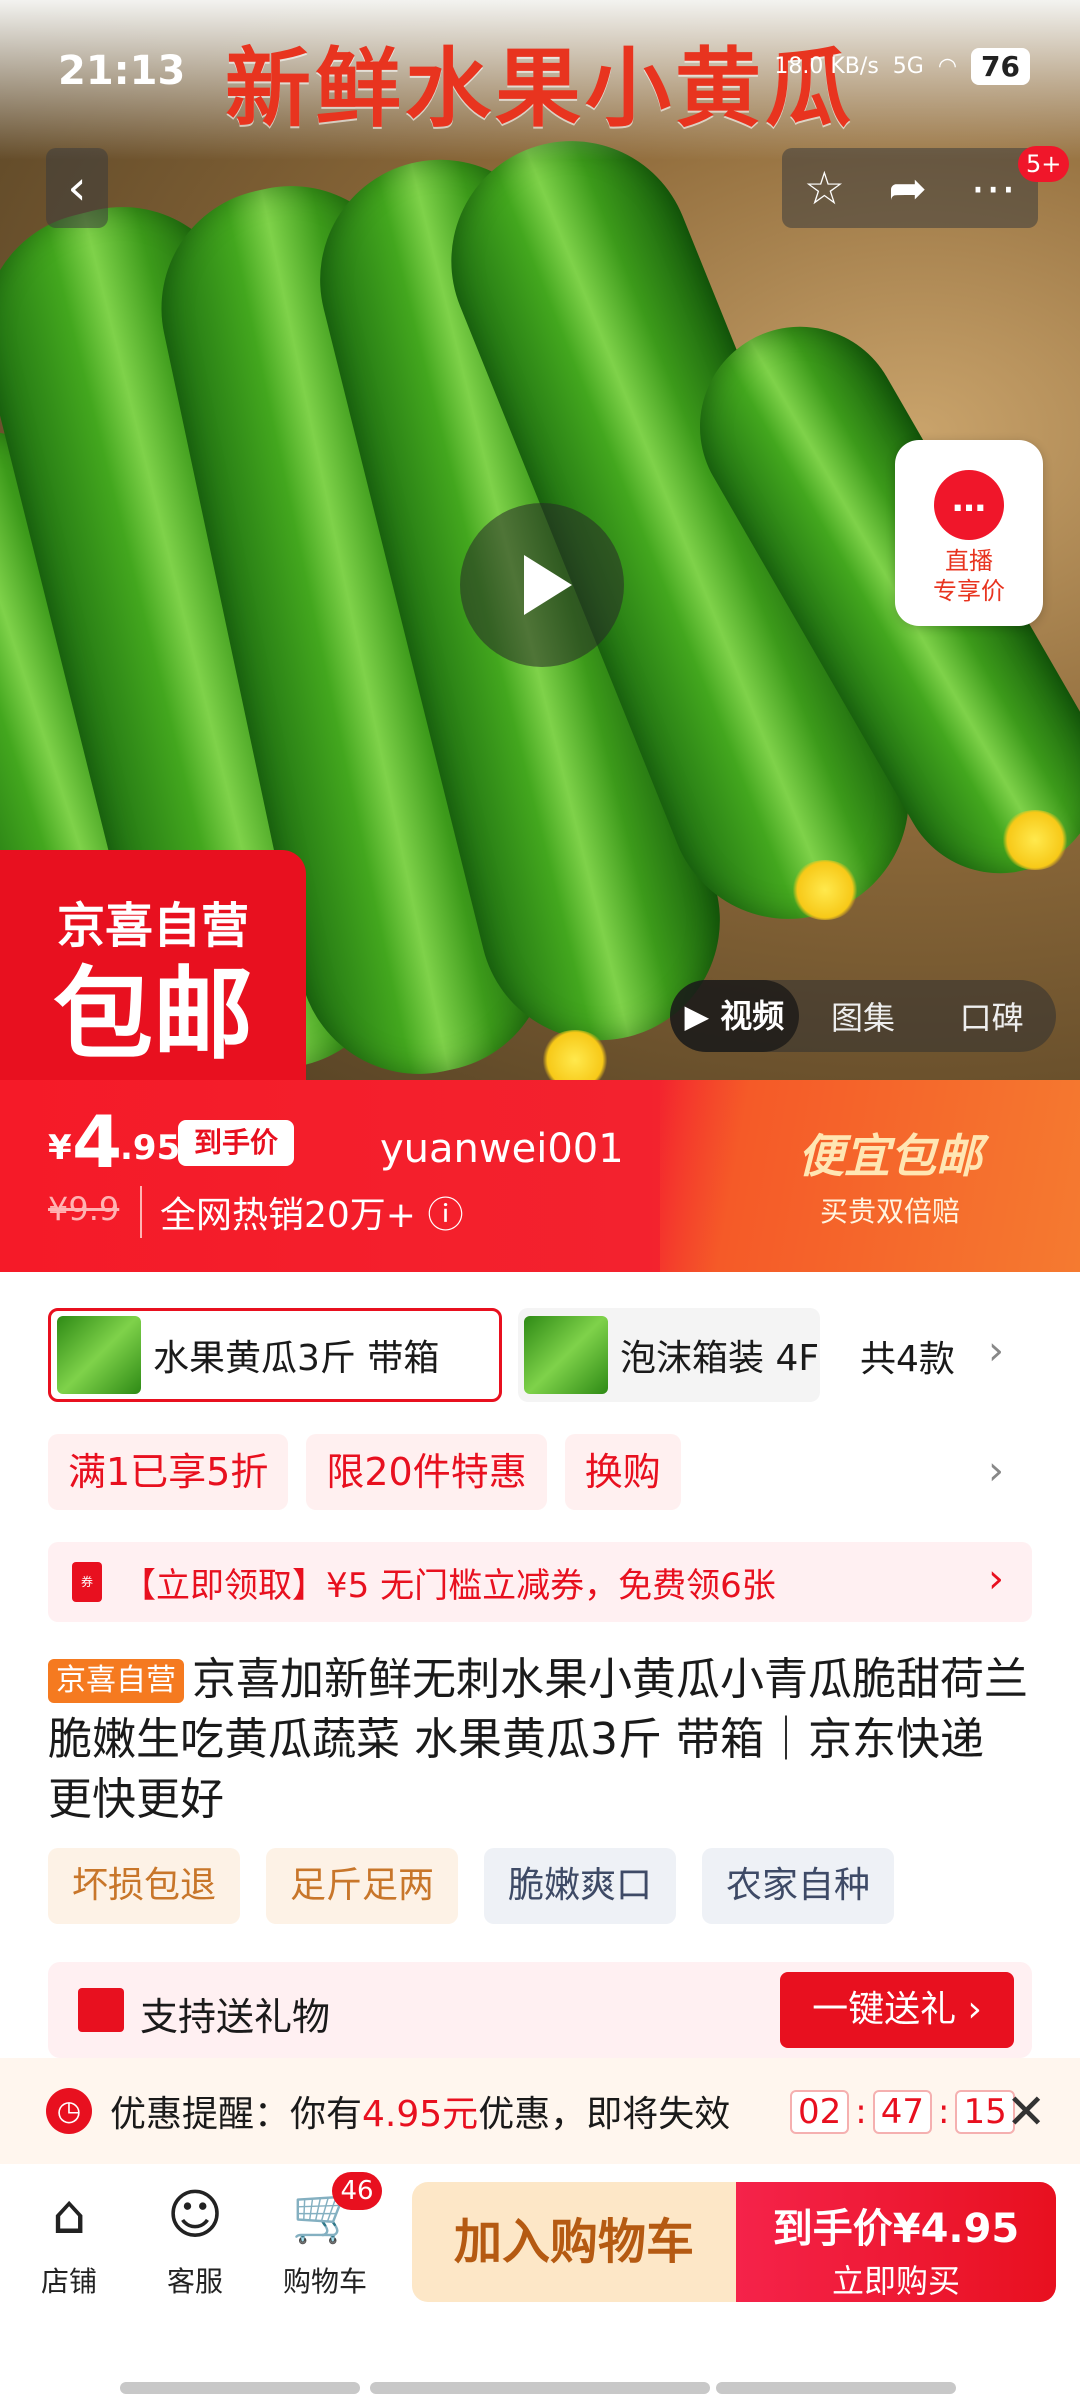  What do you see at coordinates (235, 2017) in the screenshot?
I see `gift-label: 支持送礼物` at bounding box center [235, 2017].